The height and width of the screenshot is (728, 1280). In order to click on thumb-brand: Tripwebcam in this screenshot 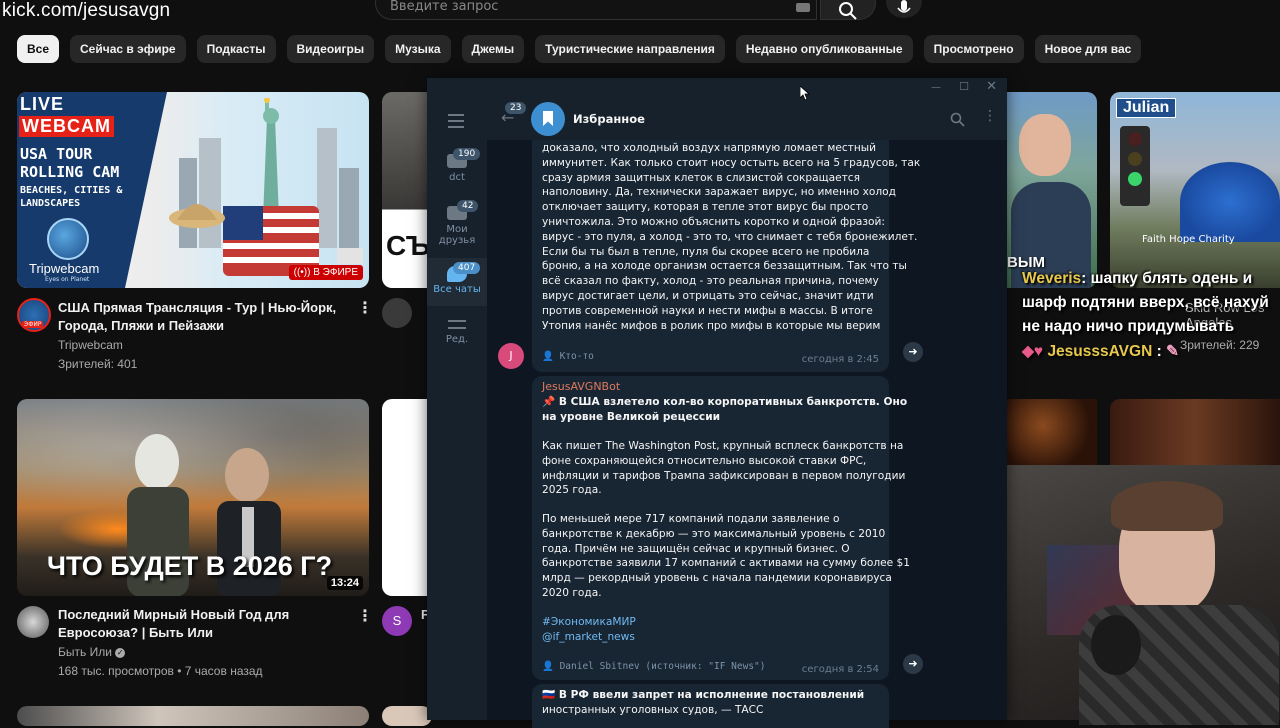, I will do `click(64, 268)`.